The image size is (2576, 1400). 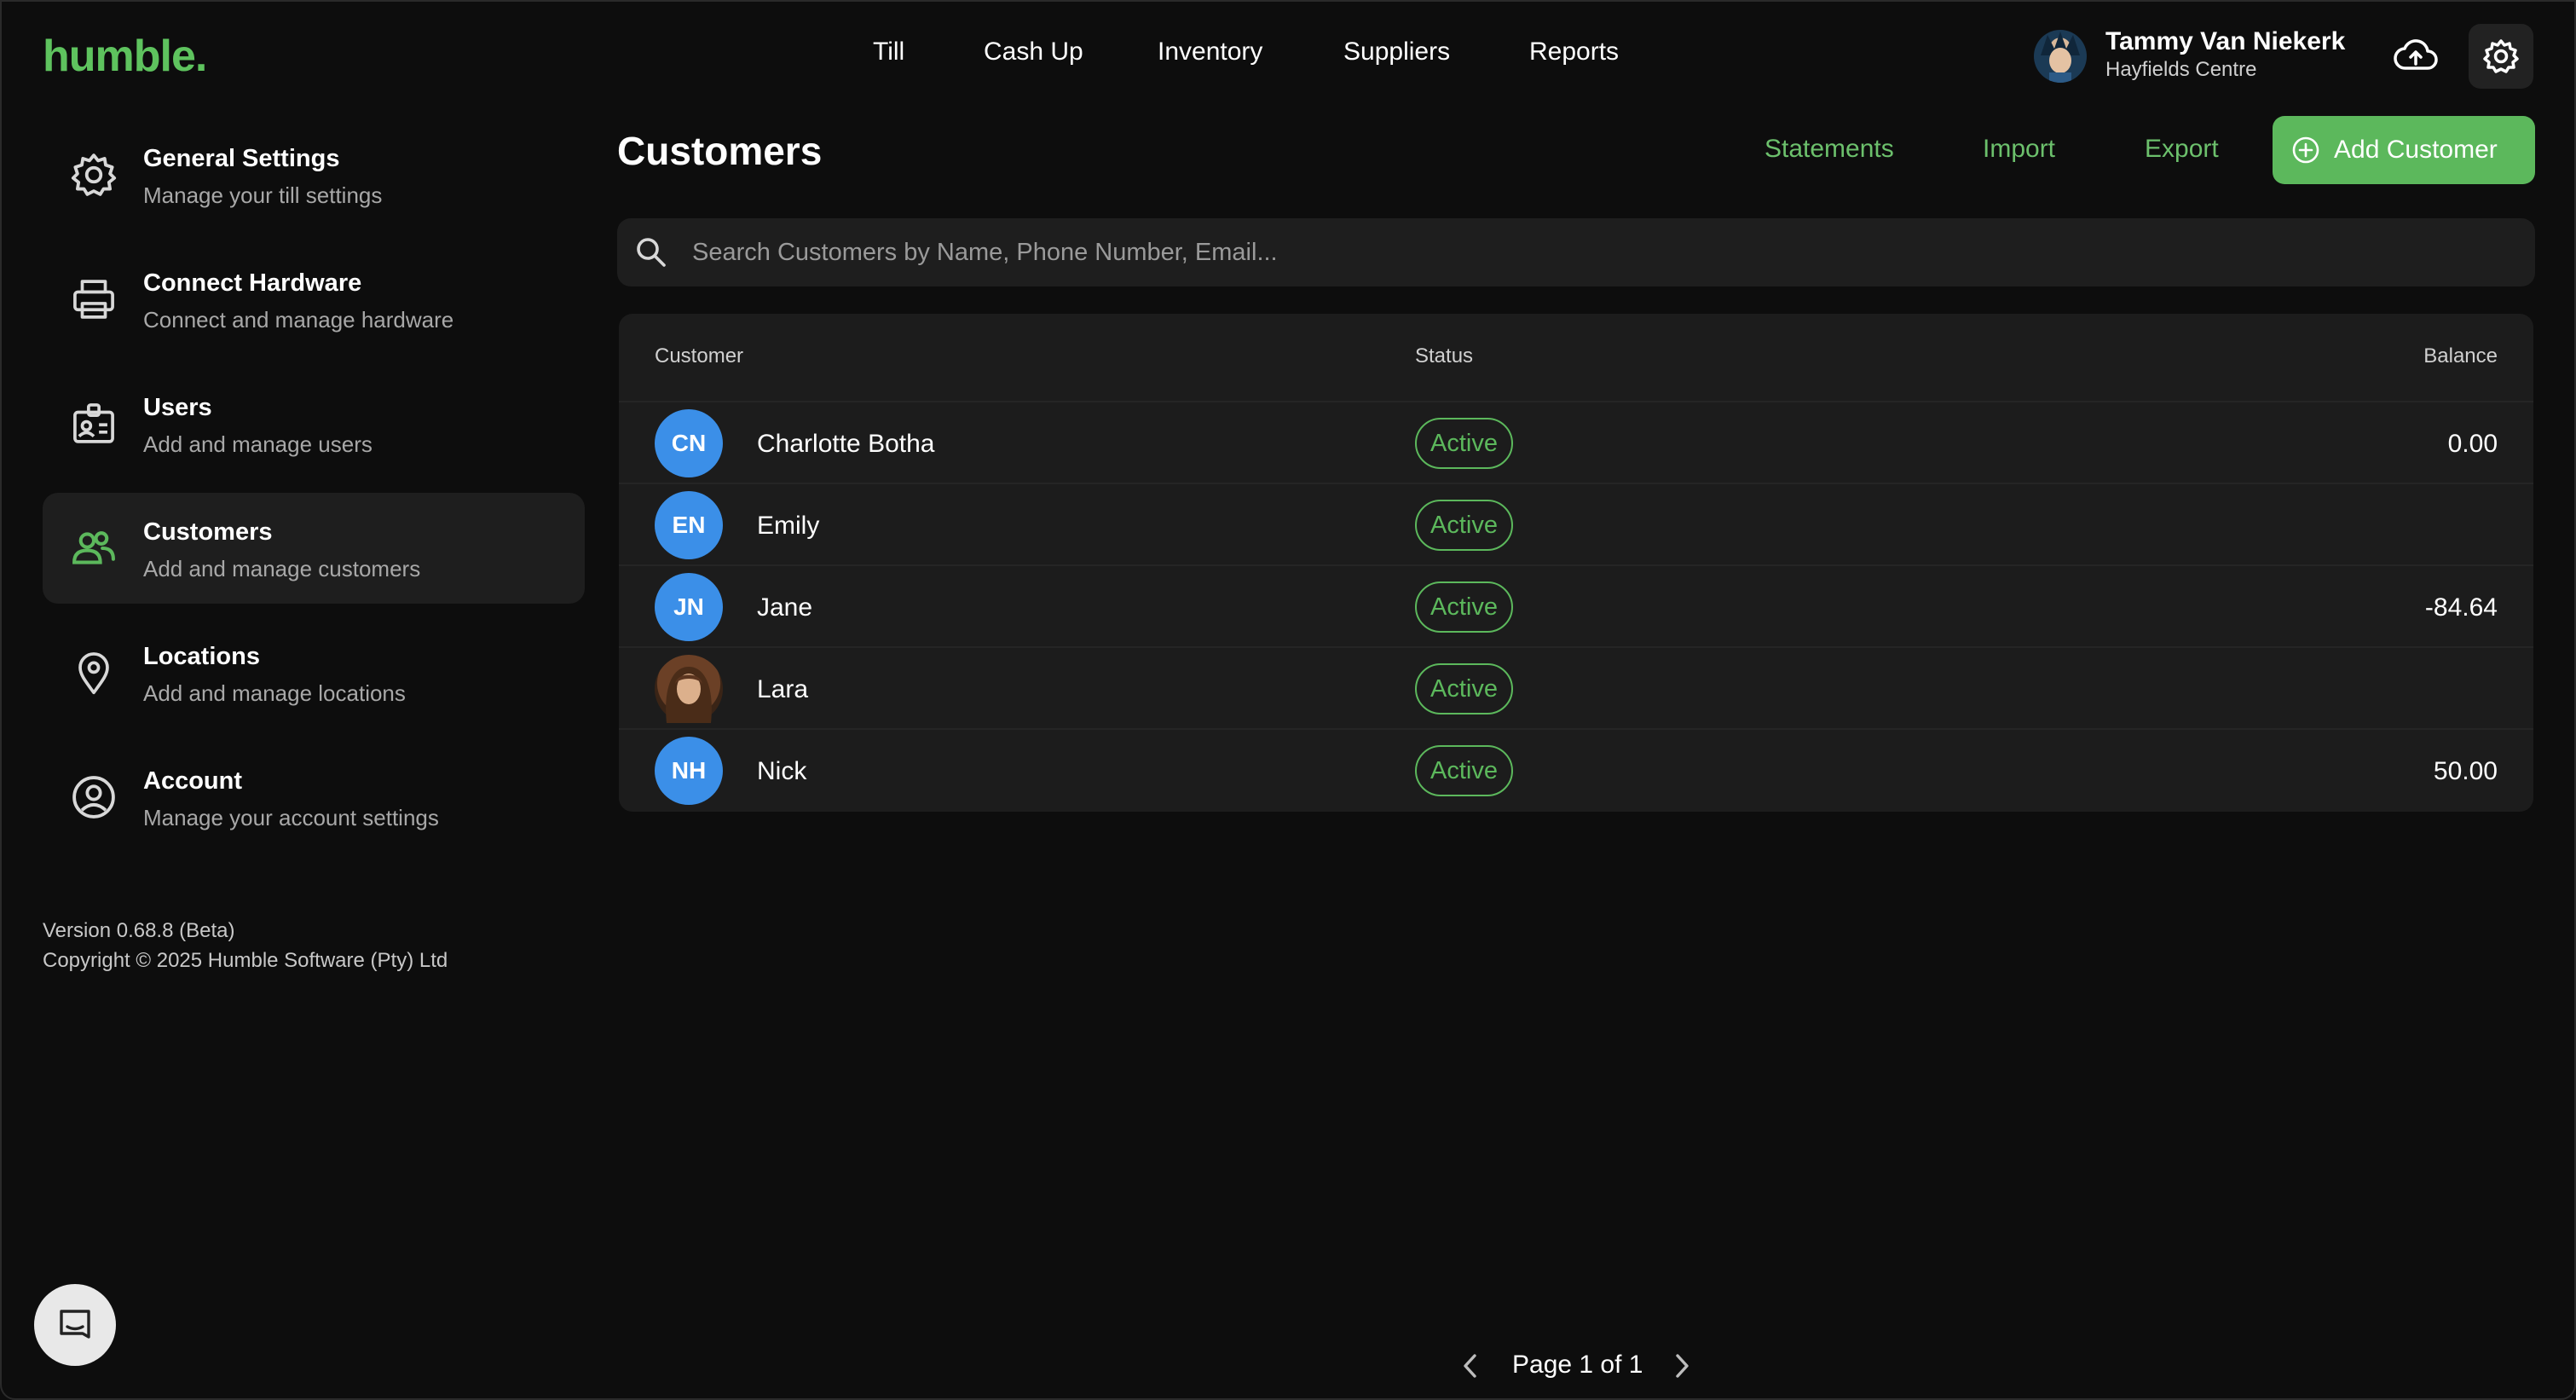 What do you see at coordinates (2204, 57) in the screenshot?
I see `user-profile: Tammy Van Niekerk Hayfields Centre` at bounding box center [2204, 57].